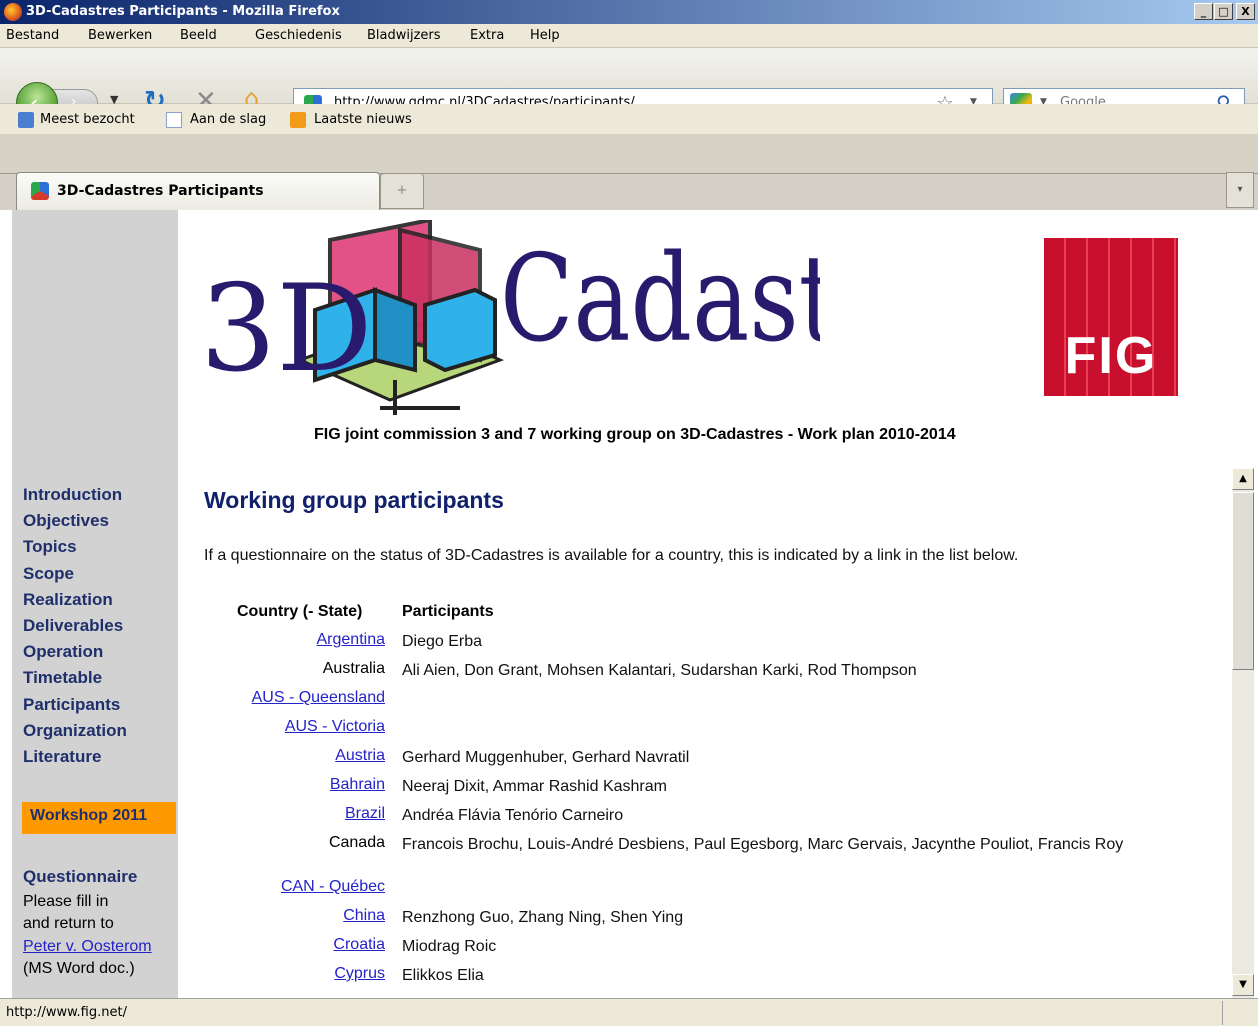 The width and height of the screenshot is (1258, 1026). I want to click on questionnaire-title: Questionnaire, so click(80, 876).